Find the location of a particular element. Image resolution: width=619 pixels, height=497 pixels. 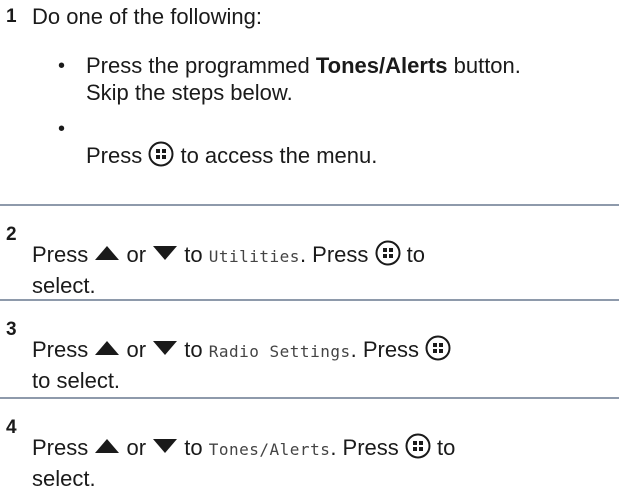

menu-target: Tones/Alerts is located at coordinates (269, 449).